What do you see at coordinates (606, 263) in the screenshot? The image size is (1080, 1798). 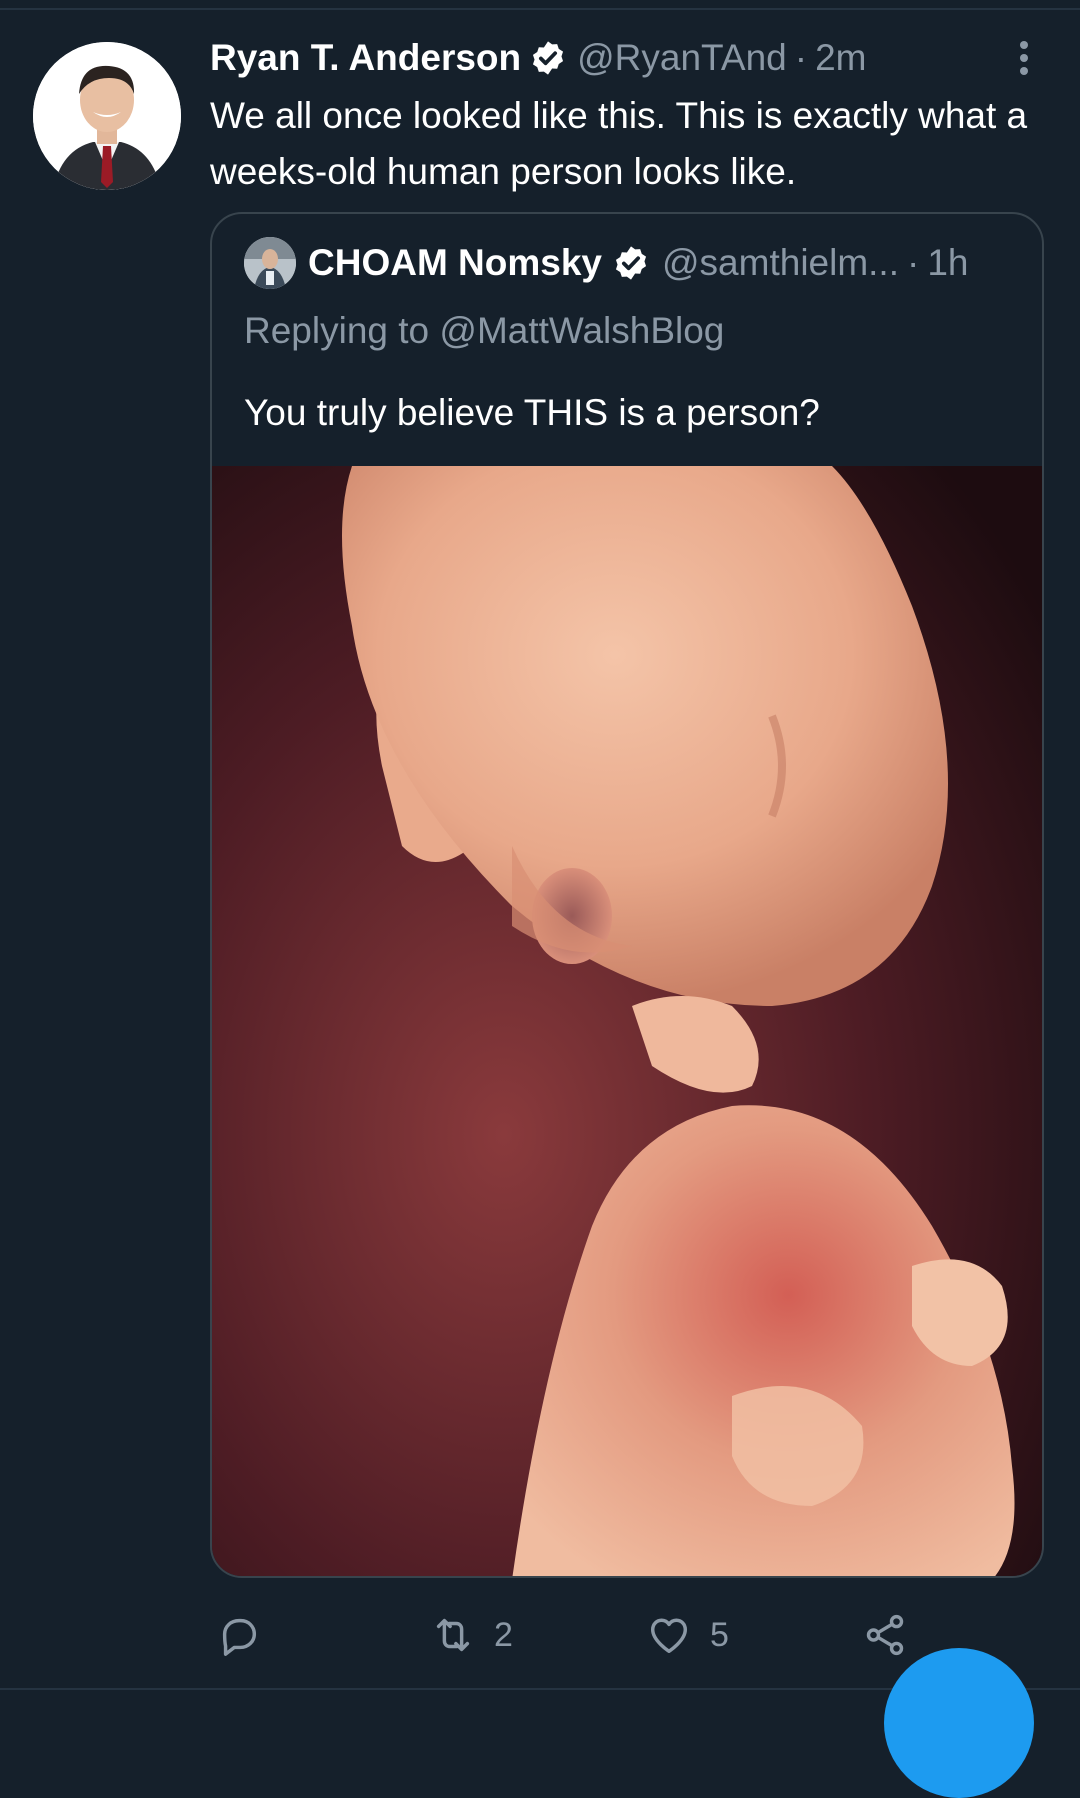 I see `quoted-tweet-header: CHOAM Nomsky @samthielm... · 1h` at bounding box center [606, 263].